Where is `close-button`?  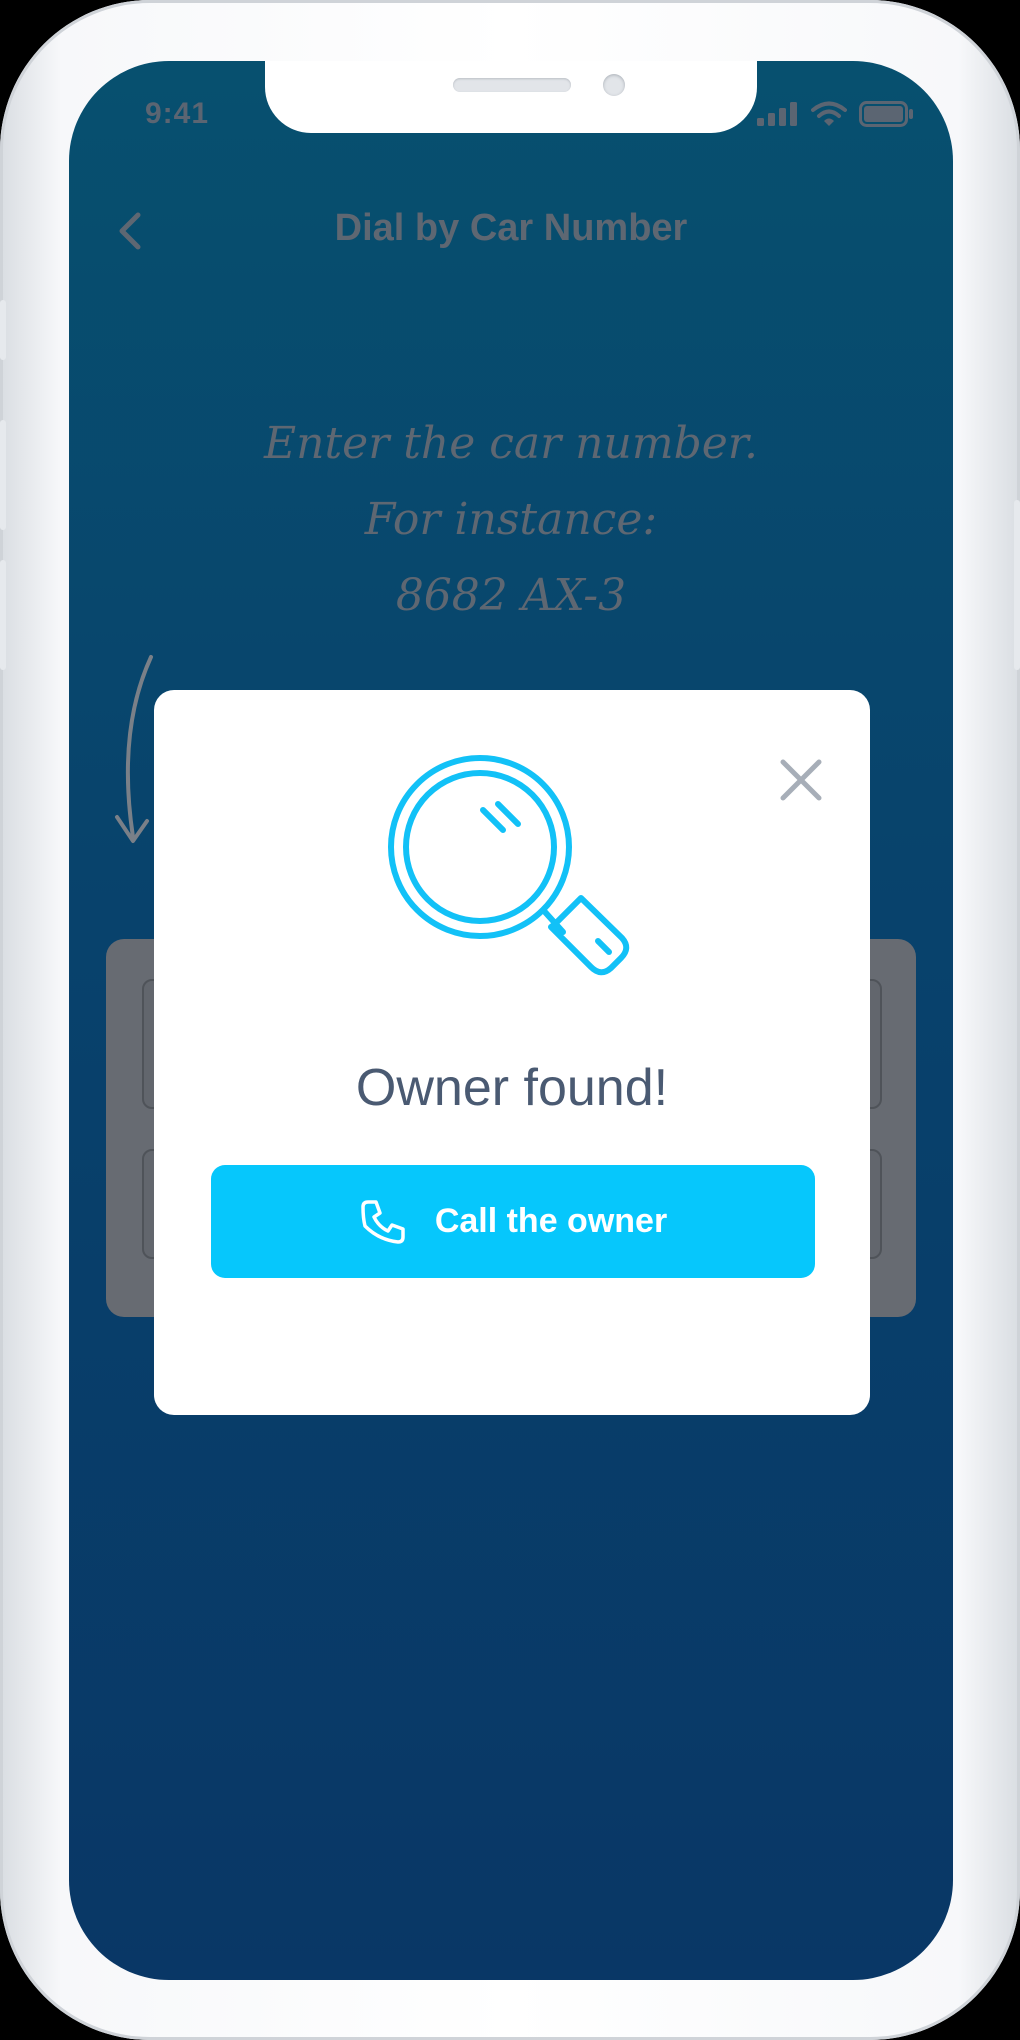 close-button is located at coordinates (801, 780).